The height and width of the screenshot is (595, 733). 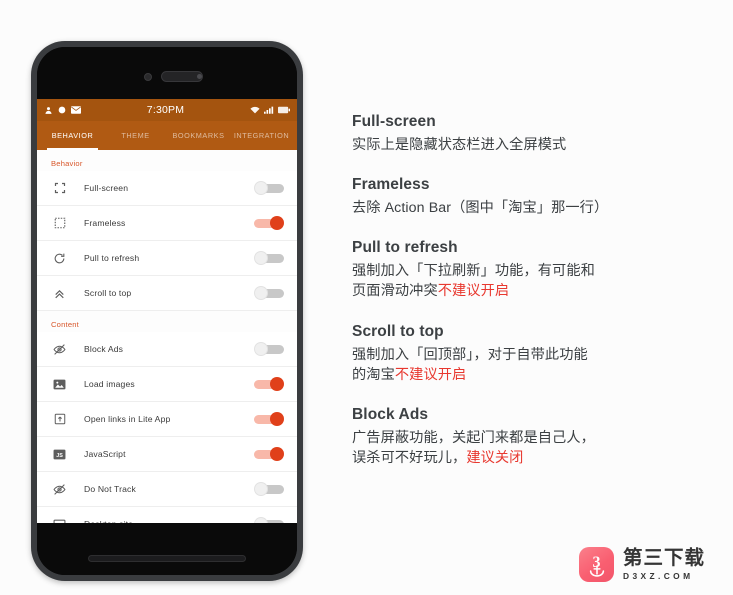 I want to click on mail-icon, so click(x=76, y=110).